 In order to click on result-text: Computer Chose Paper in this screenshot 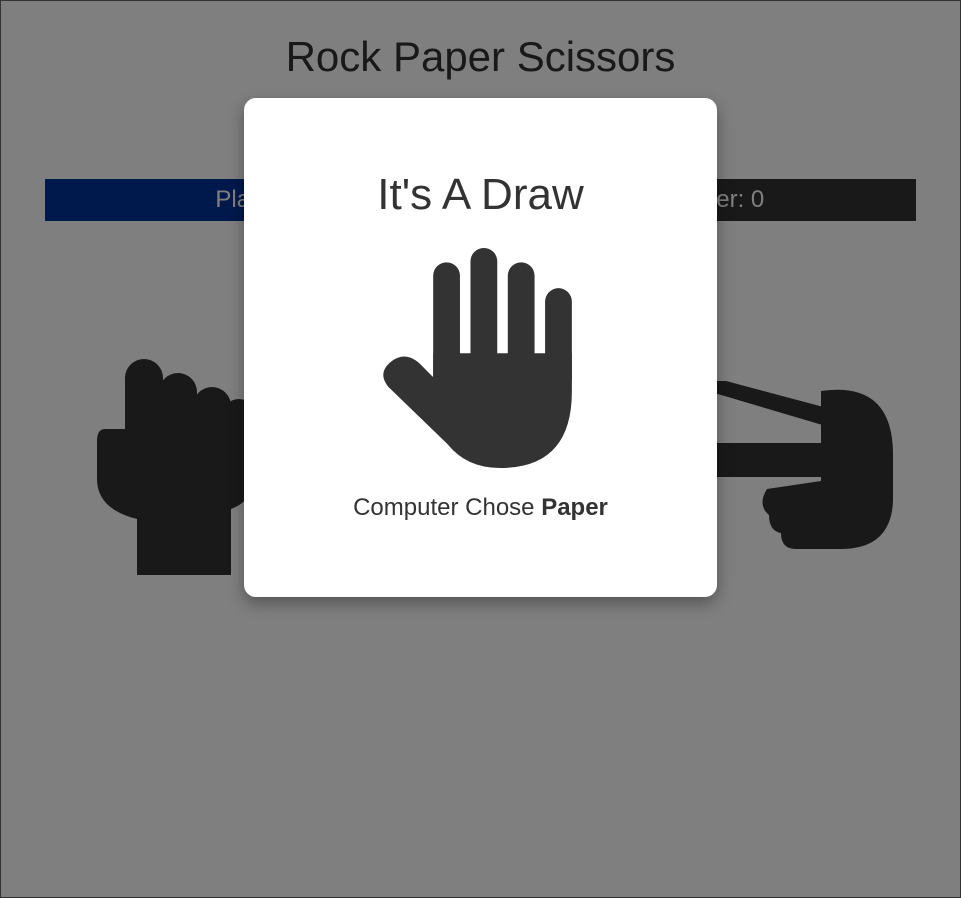, I will do `click(480, 508)`.